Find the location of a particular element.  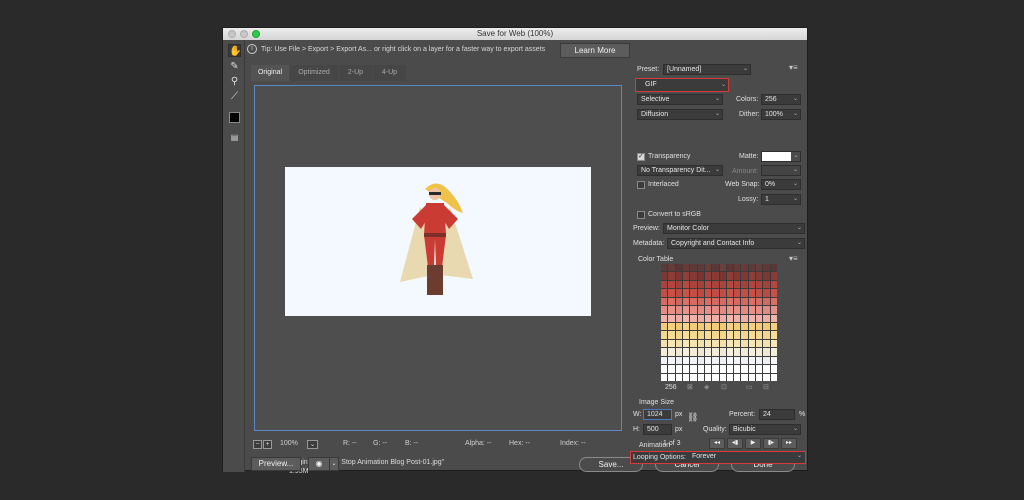

colors-dropdown: 256 ⌄ is located at coordinates (781, 99).